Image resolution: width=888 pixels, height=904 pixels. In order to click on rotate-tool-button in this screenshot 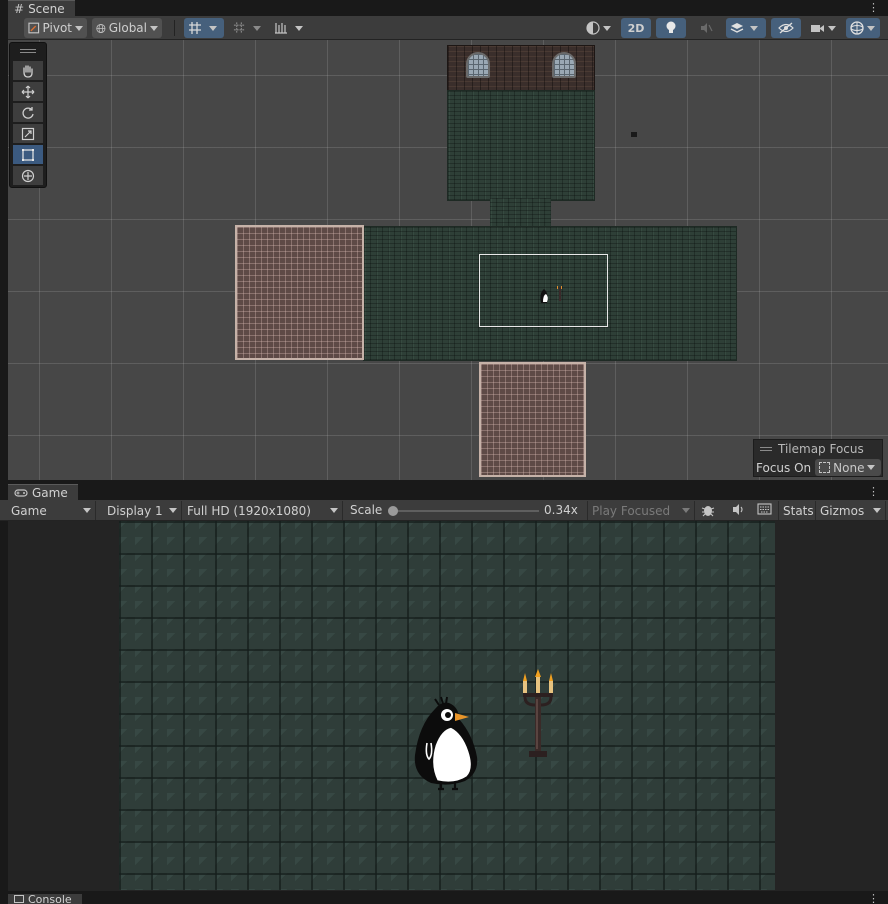, I will do `click(28, 113)`.